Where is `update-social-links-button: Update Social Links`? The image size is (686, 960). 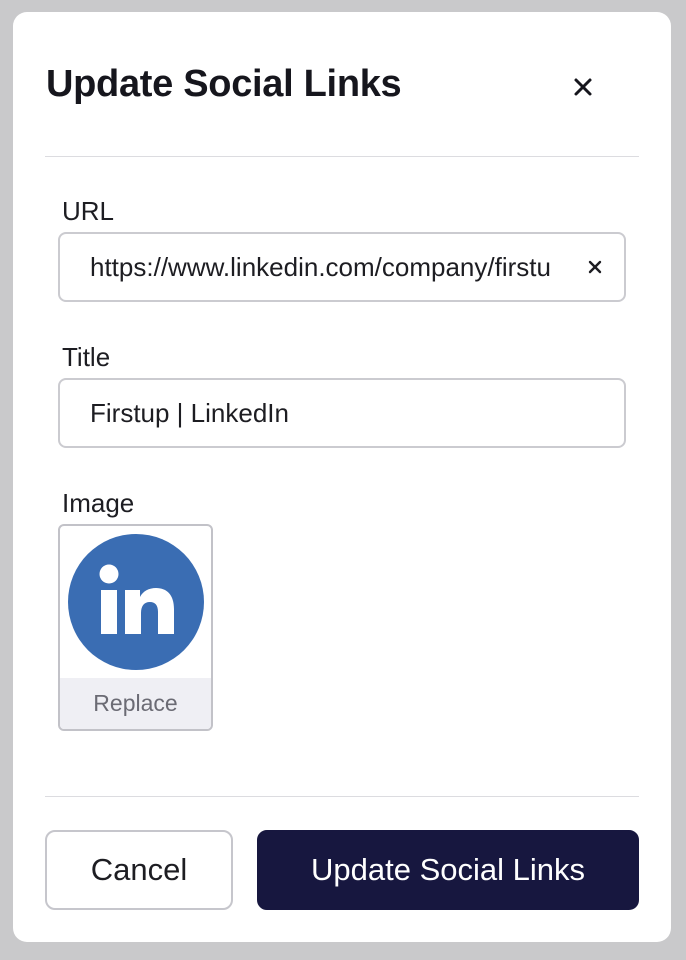 update-social-links-button: Update Social Links is located at coordinates (448, 870).